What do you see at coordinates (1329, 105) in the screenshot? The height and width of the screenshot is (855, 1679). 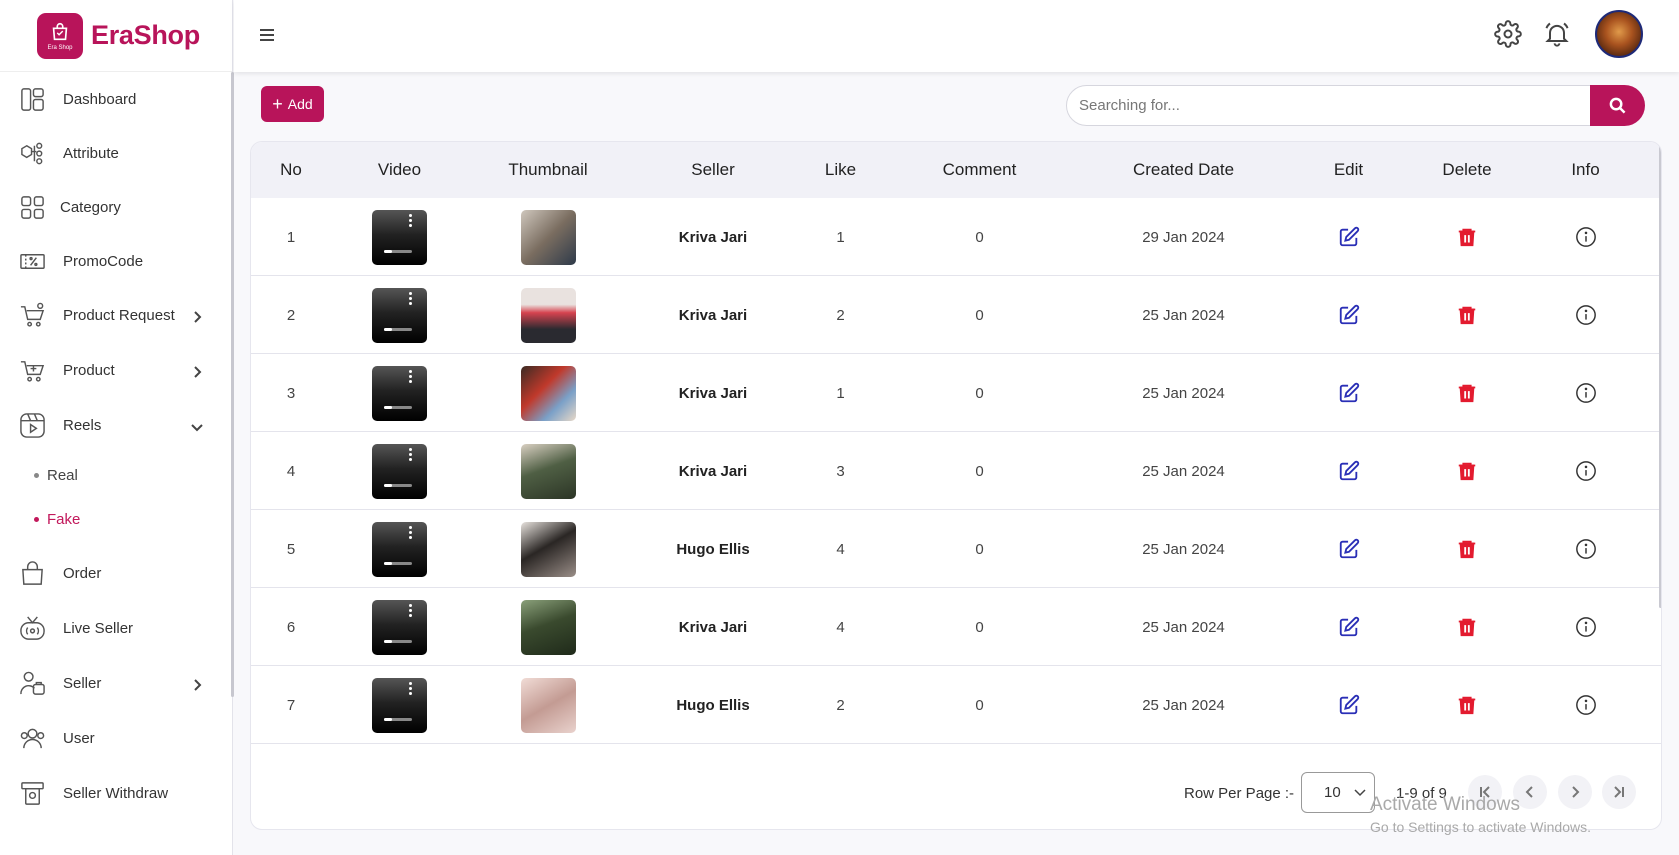 I see `search-input` at bounding box center [1329, 105].